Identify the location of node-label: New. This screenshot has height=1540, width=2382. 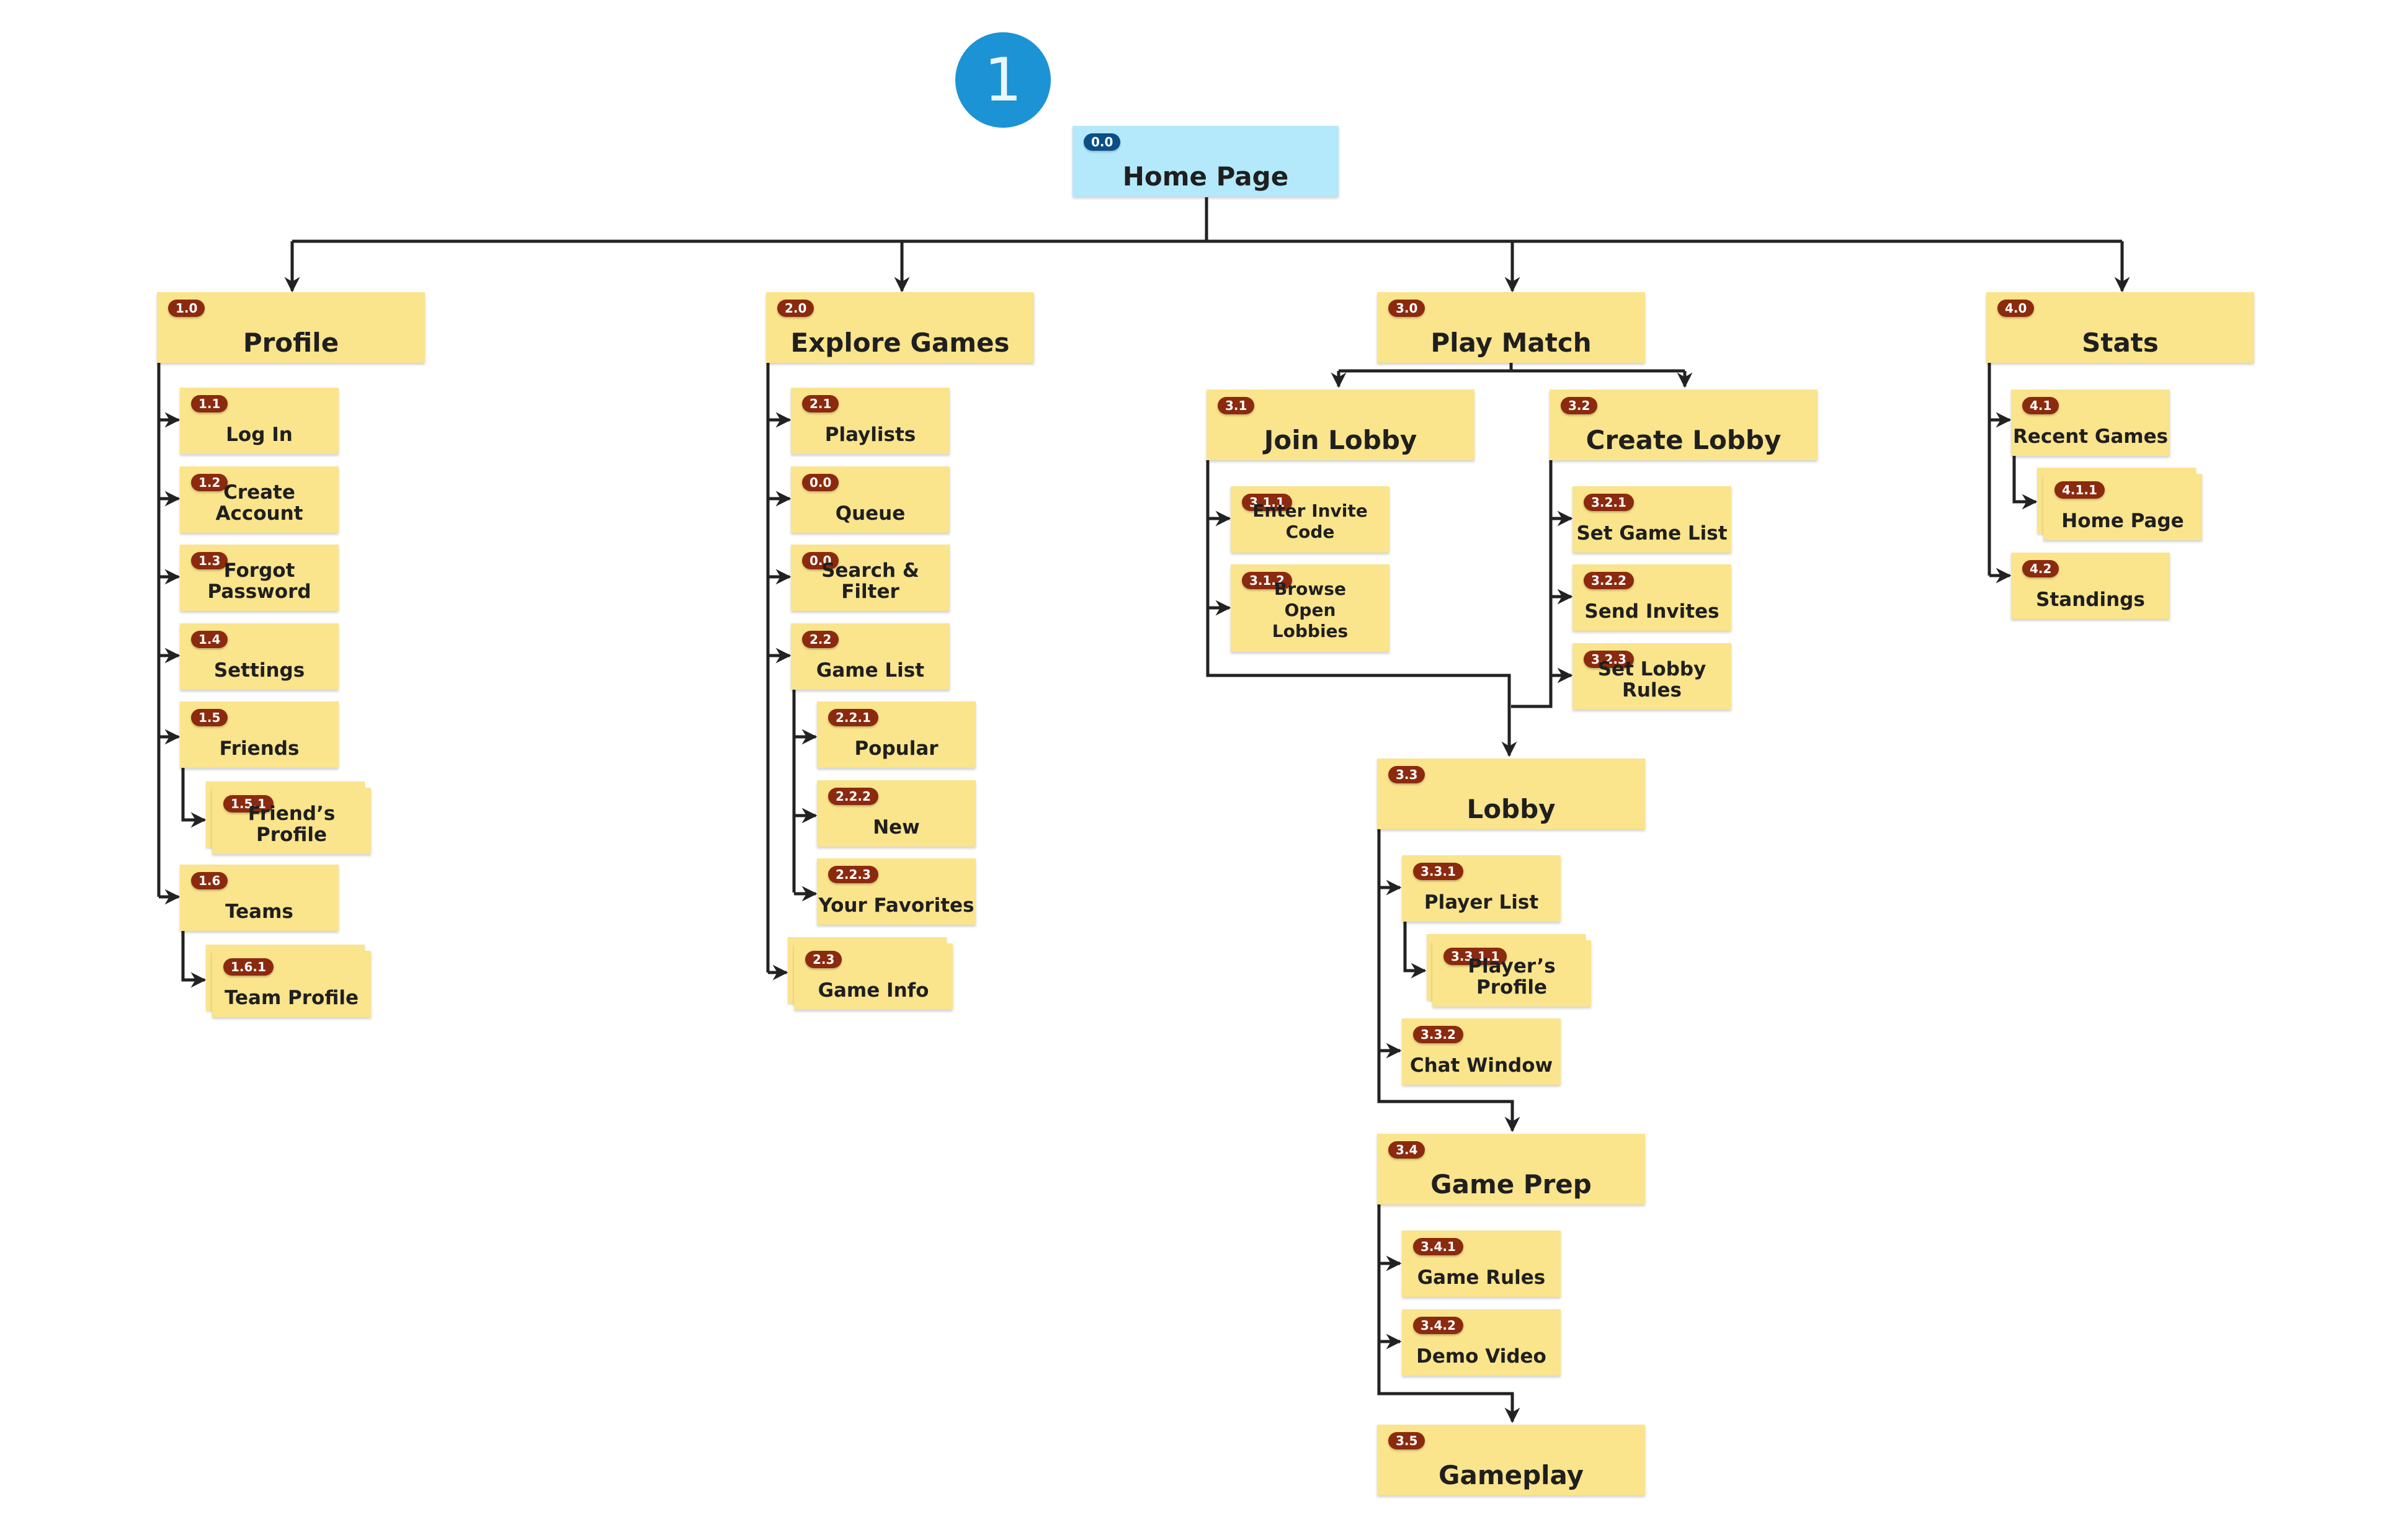
(897, 828).